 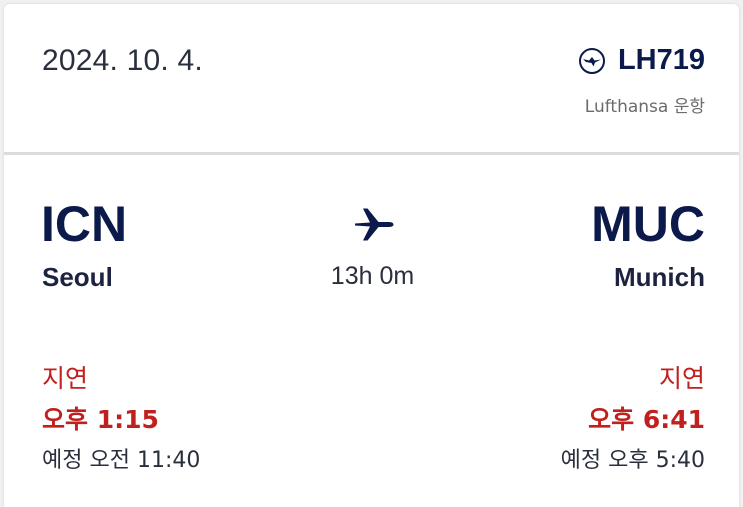 I want to click on destination-city: Munich, so click(x=659, y=277).